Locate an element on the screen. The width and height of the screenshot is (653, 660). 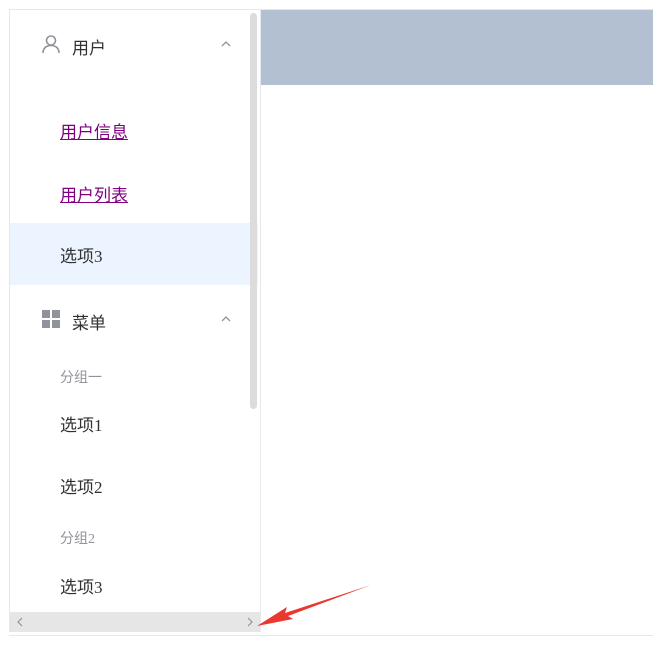
menu-item-label: 用户列表 is located at coordinates (94, 195).